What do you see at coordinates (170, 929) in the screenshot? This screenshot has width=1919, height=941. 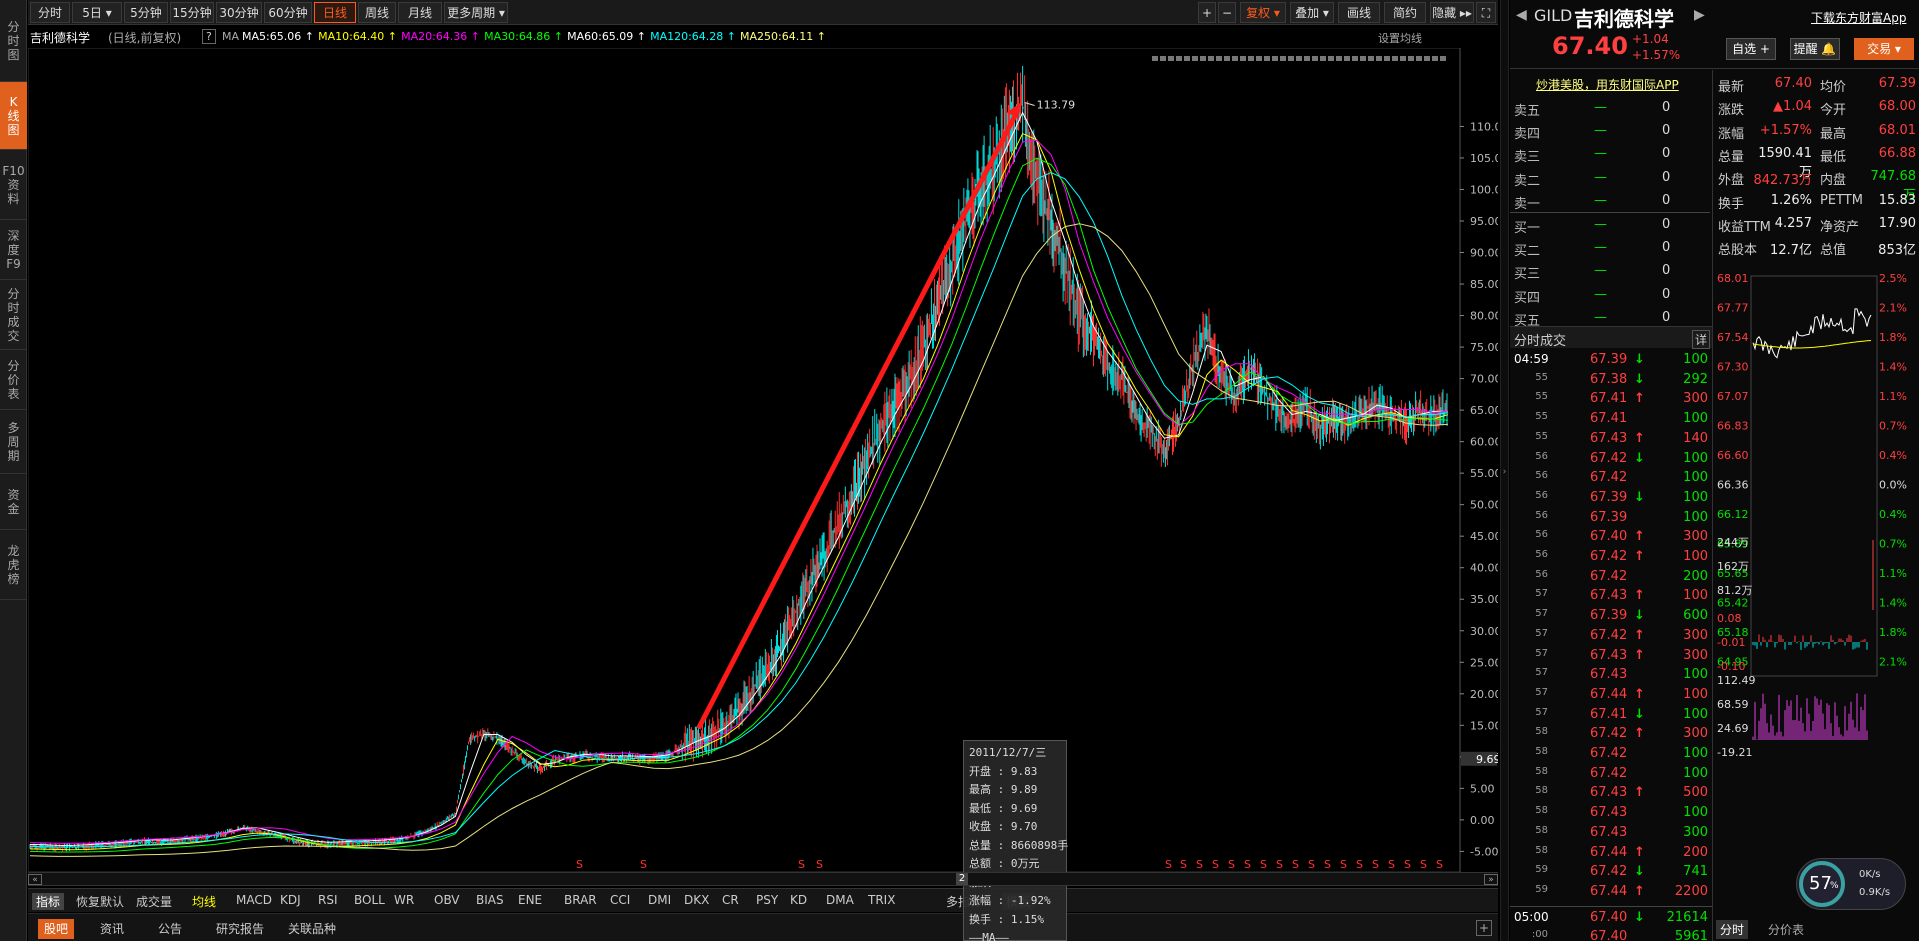 I see `footer-tab-2: 公告` at bounding box center [170, 929].